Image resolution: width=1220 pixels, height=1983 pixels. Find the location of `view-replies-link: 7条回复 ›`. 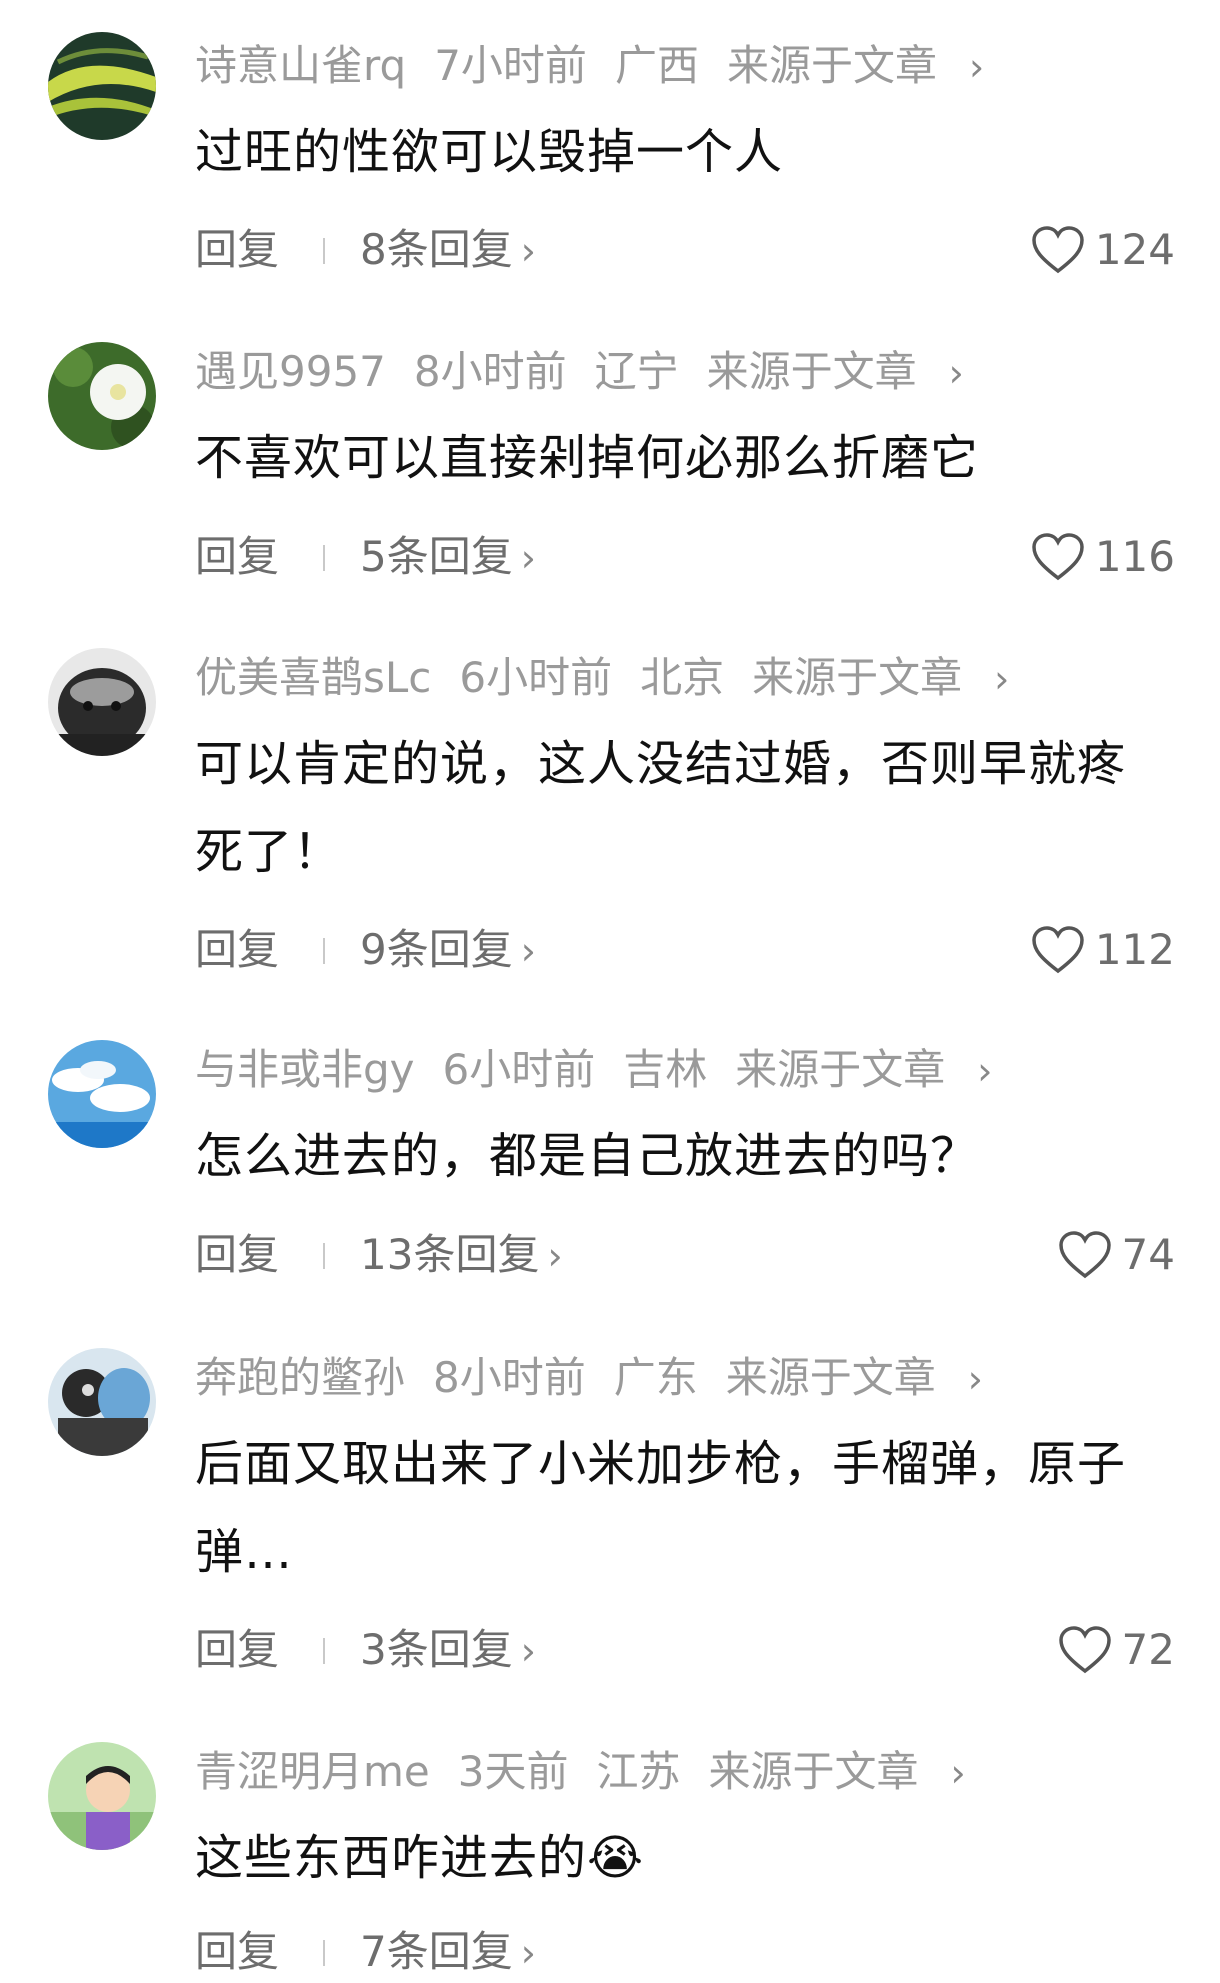

view-replies-link: 7条回复 › is located at coordinates (448, 1952).